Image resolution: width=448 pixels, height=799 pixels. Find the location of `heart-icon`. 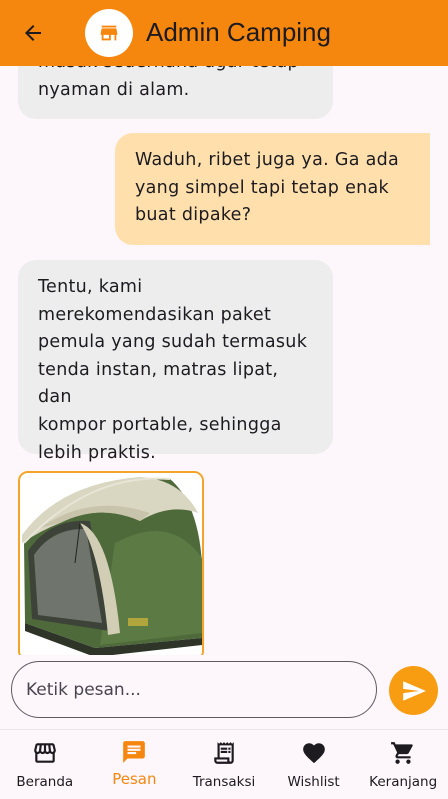

heart-icon is located at coordinates (314, 753).